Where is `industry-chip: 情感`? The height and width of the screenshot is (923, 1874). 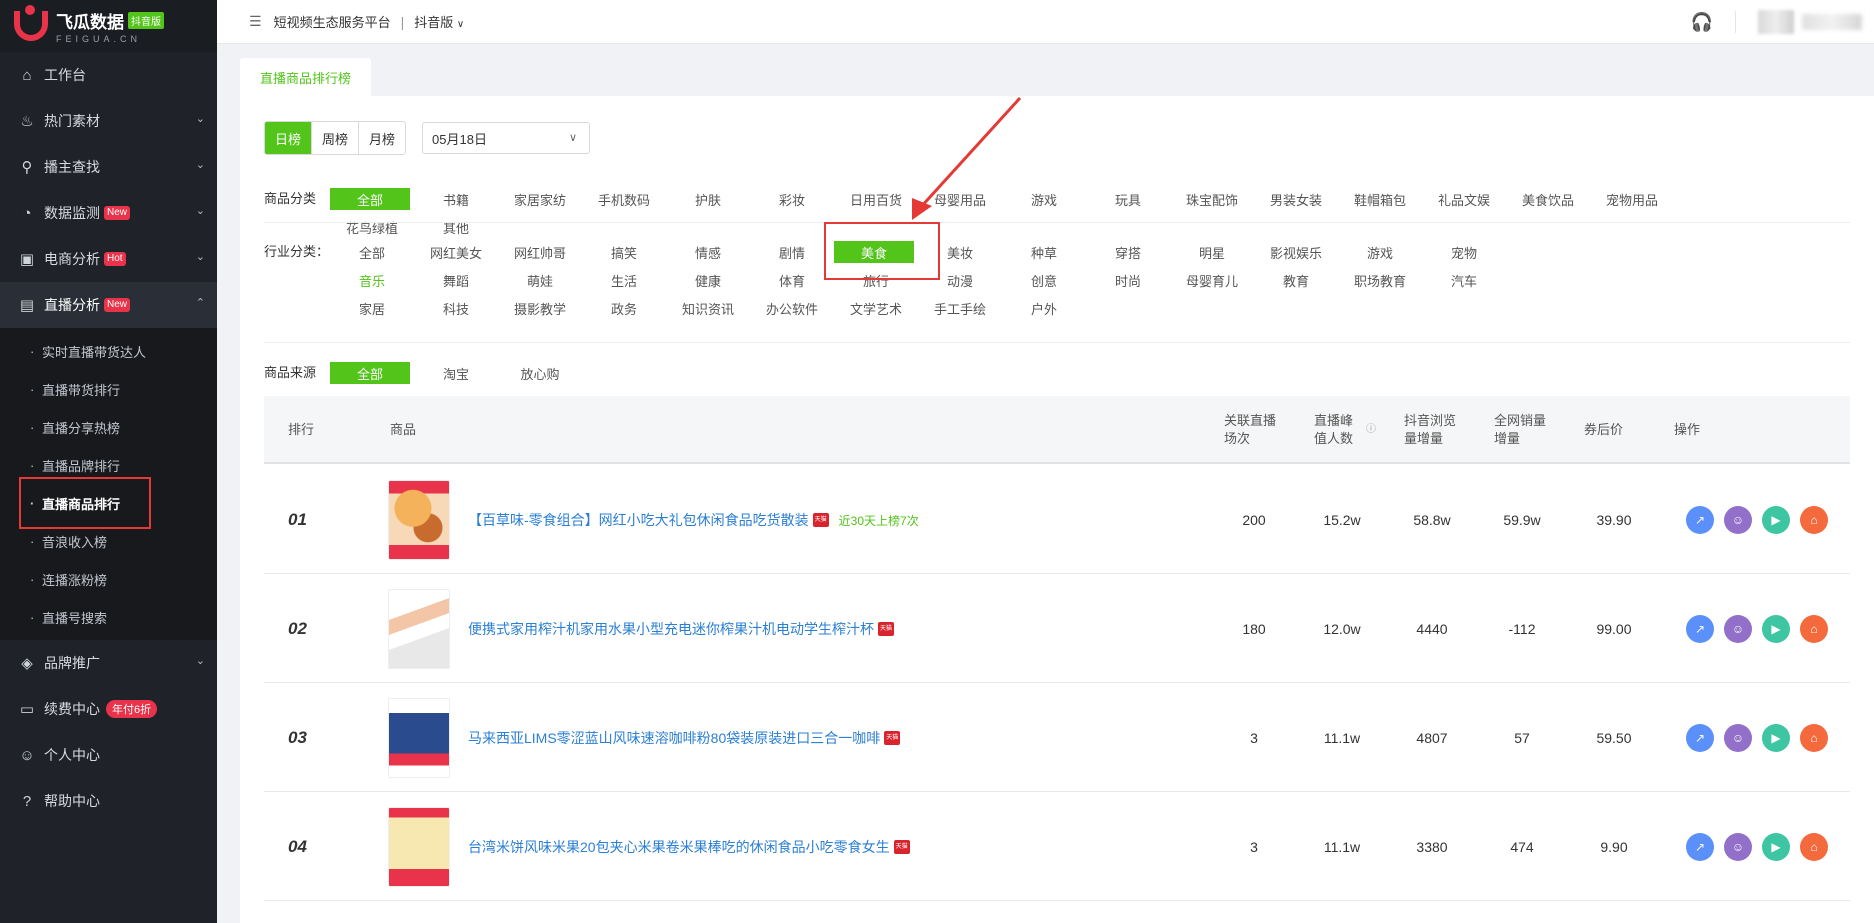 industry-chip: 情感 is located at coordinates (708, 252).